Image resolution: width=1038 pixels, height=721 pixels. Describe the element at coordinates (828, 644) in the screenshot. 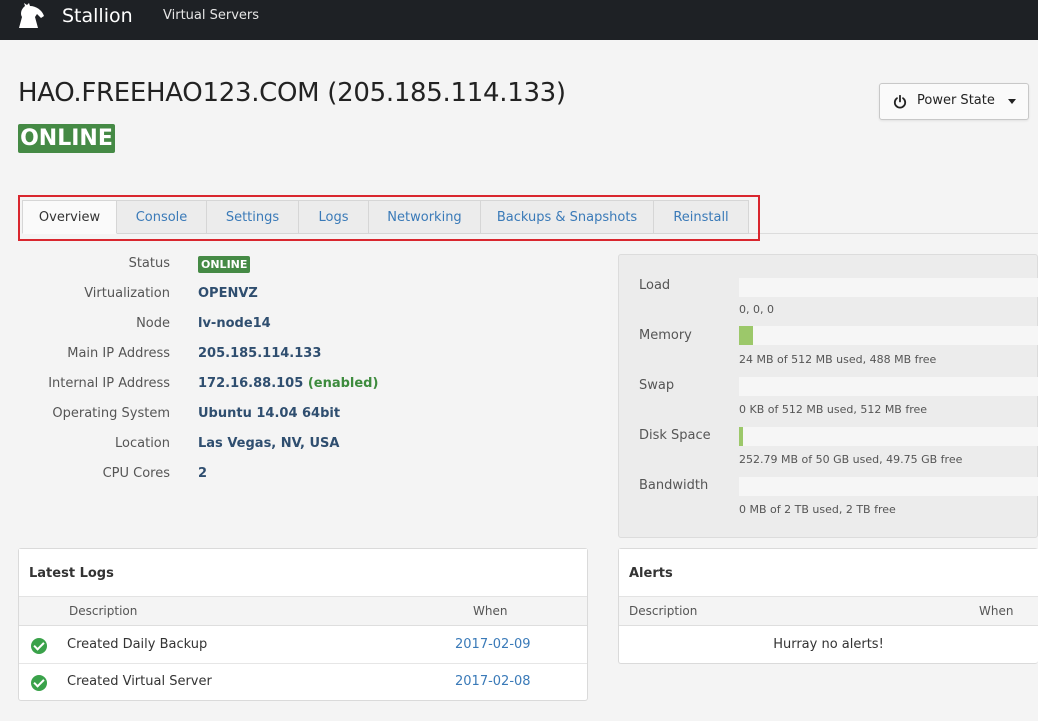

I see `no-alerts-message: Hurray no alerts!` at that location.